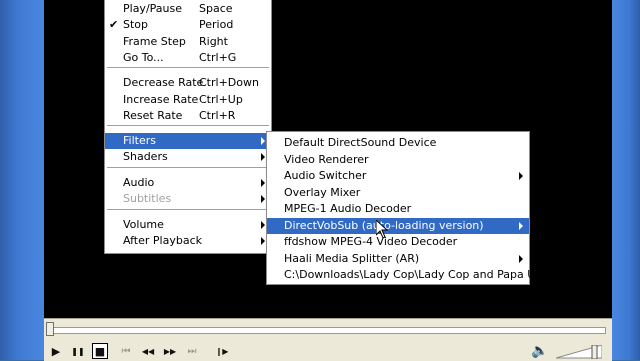 The image size is (640, 361). Describe the element at coordinates (154, 41) in the screenshot. I see `menu-item-label: Frame Step` at that location.